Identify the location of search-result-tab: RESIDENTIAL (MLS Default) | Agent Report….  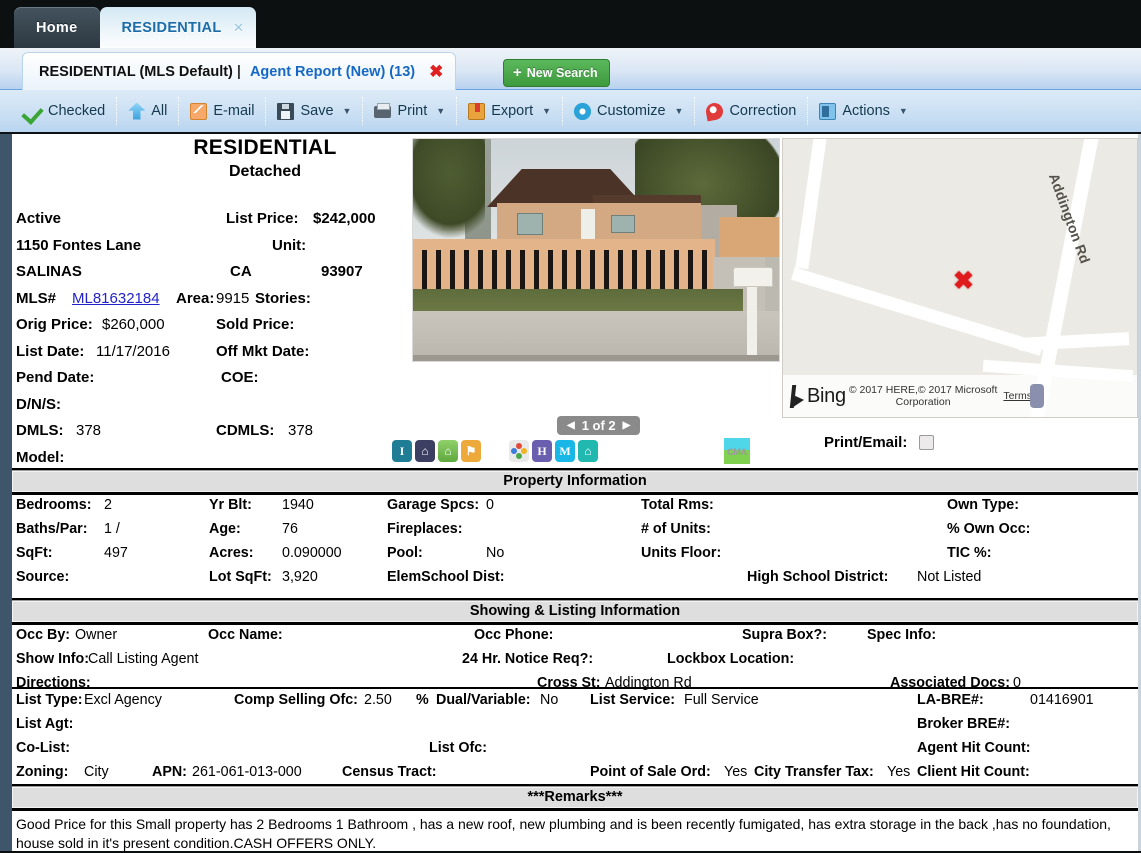
(239, 71).